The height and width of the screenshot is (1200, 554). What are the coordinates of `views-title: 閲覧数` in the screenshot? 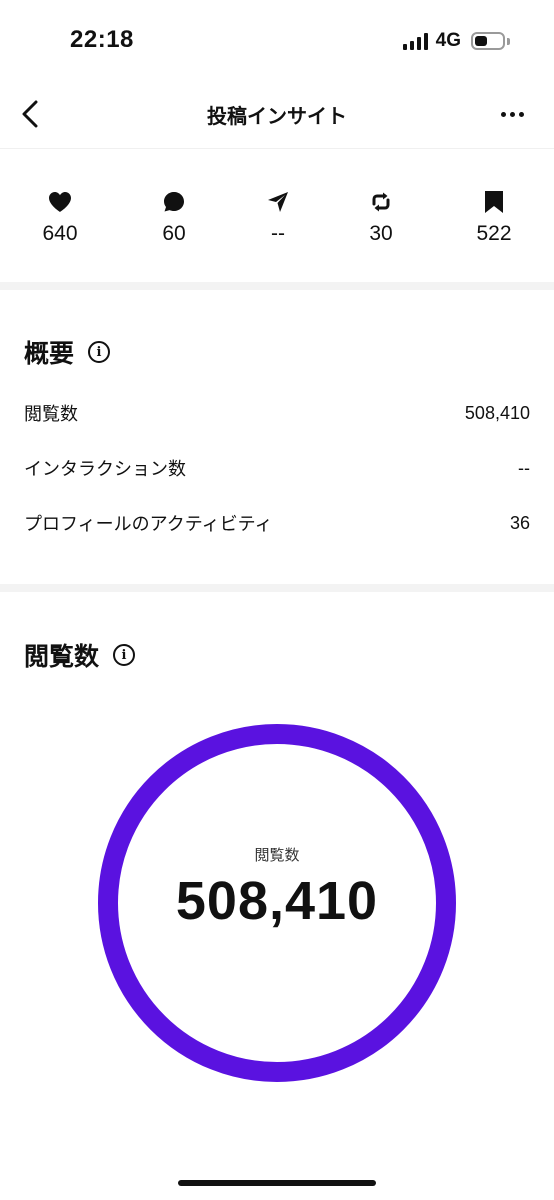 It's located at (62, 657).